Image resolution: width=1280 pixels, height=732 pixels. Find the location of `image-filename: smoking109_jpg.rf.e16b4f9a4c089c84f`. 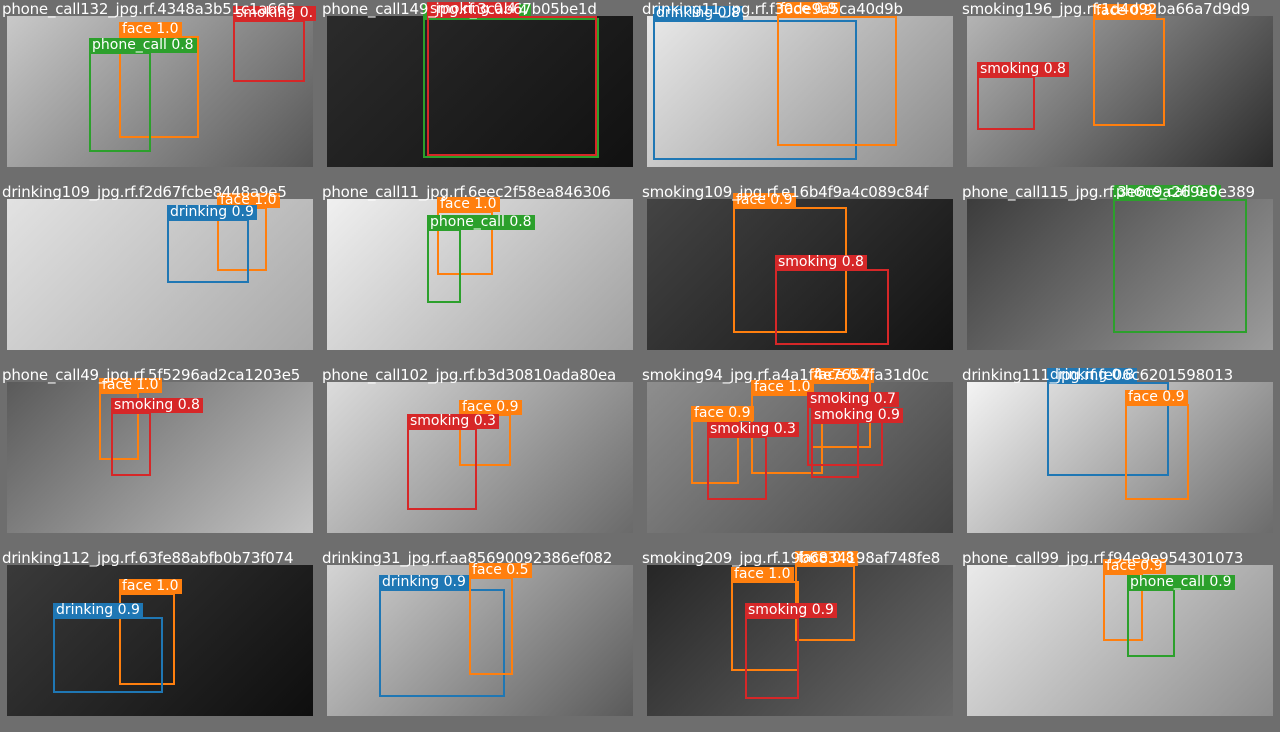

image-filename: smoking109_jpg.rf.e16b4f9a4c089c84f is located at coordinates (785, 192).